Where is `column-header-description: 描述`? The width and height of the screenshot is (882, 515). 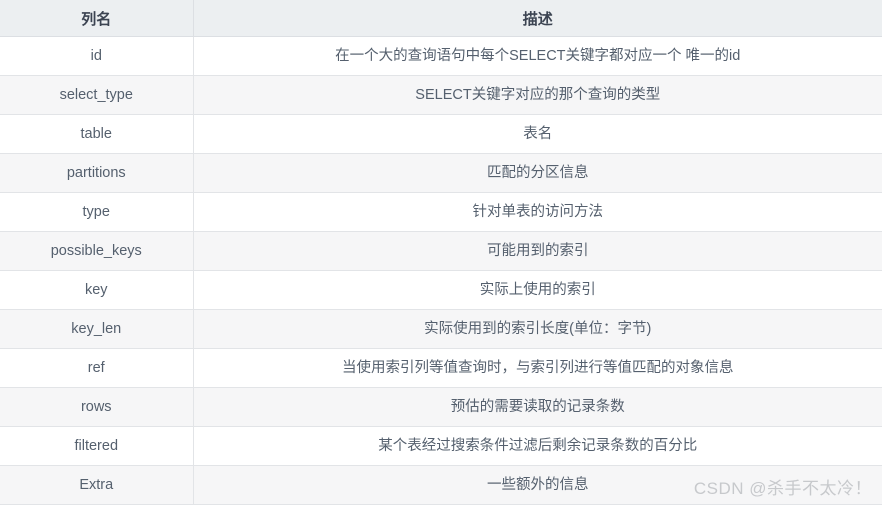 column-header-description: 描述 is located at coordinates (537, 18).